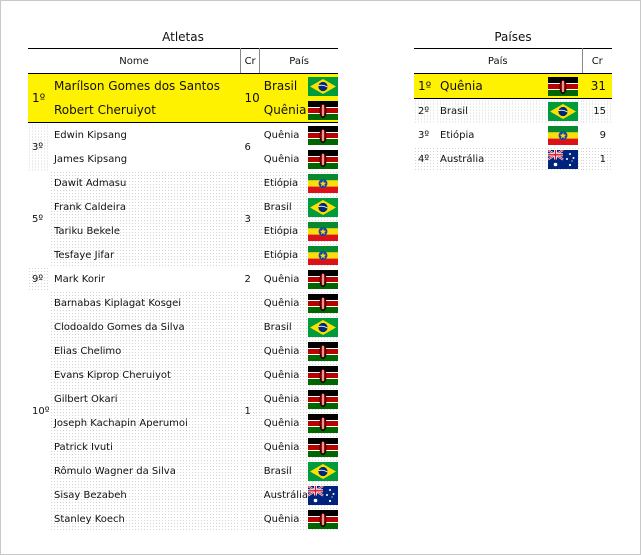  I want to click on country-name: Brasil, so click(490, 110).